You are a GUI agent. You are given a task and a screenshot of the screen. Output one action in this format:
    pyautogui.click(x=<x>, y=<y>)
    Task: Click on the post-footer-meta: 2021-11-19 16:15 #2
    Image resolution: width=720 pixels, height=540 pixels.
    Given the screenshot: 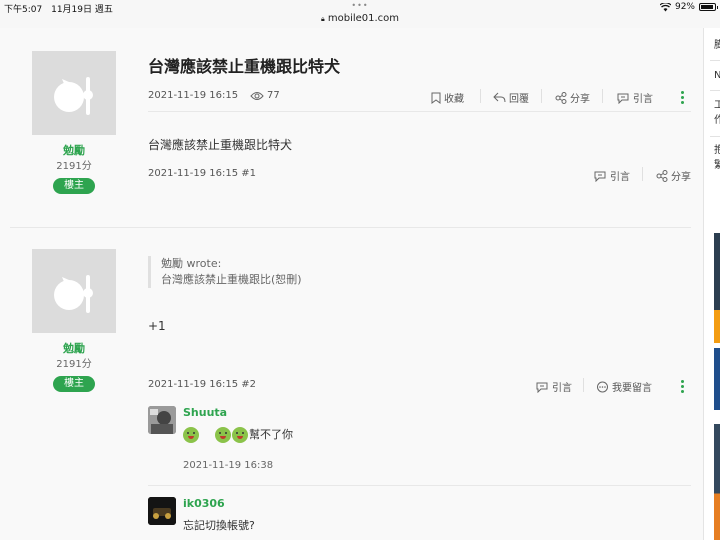 What is the action you would take?
    pyautogui.click(x=202, y=384)
    